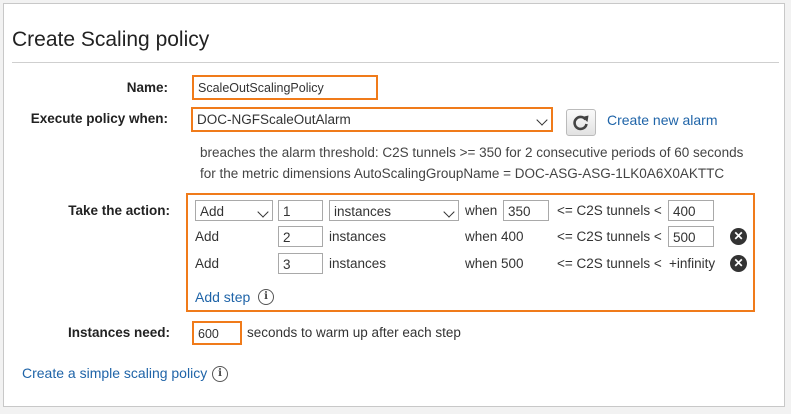 The height and width of the screenshot is (414, 791). I want to click on remove-step-3-icon: ✕, so click(738, 263).